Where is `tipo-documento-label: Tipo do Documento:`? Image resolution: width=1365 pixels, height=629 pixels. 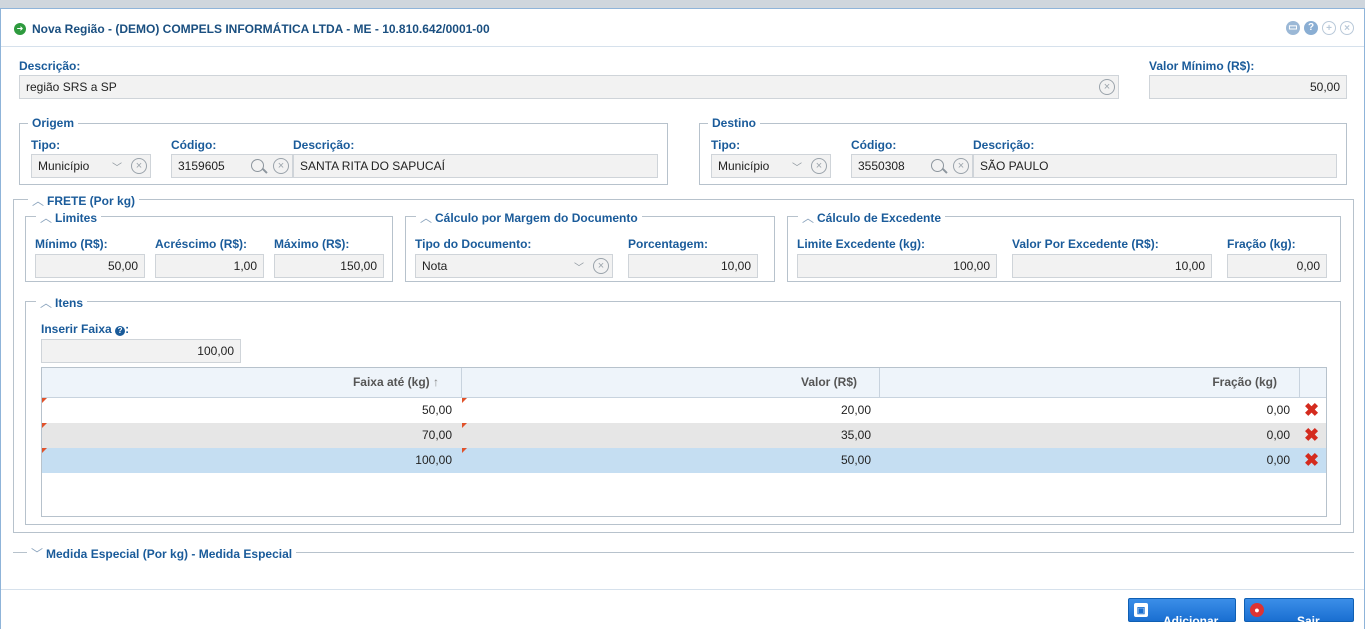
tipo-documento-label: Tipo do Documento: is located at coordinates (473, 244).